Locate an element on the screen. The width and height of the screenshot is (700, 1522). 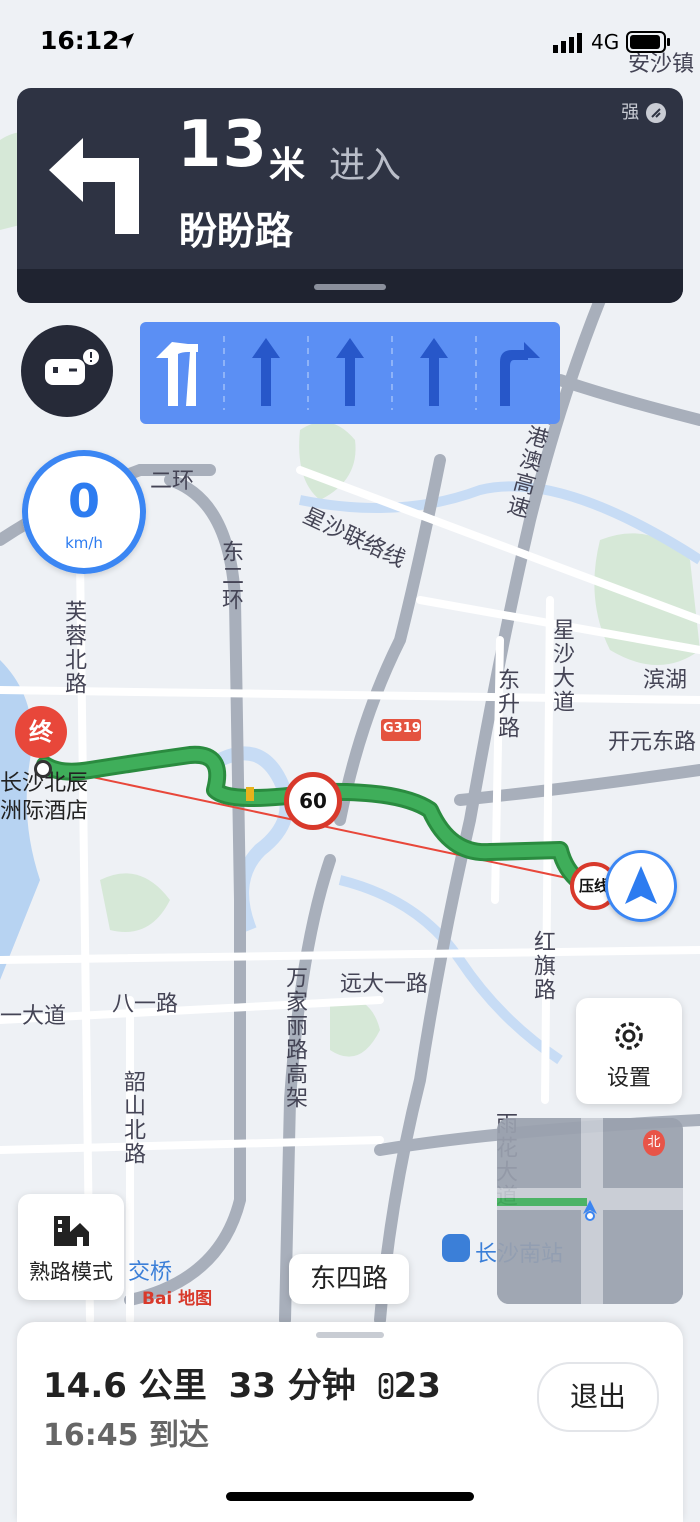
location-arrow-icon is located at coordinates (126, 41).